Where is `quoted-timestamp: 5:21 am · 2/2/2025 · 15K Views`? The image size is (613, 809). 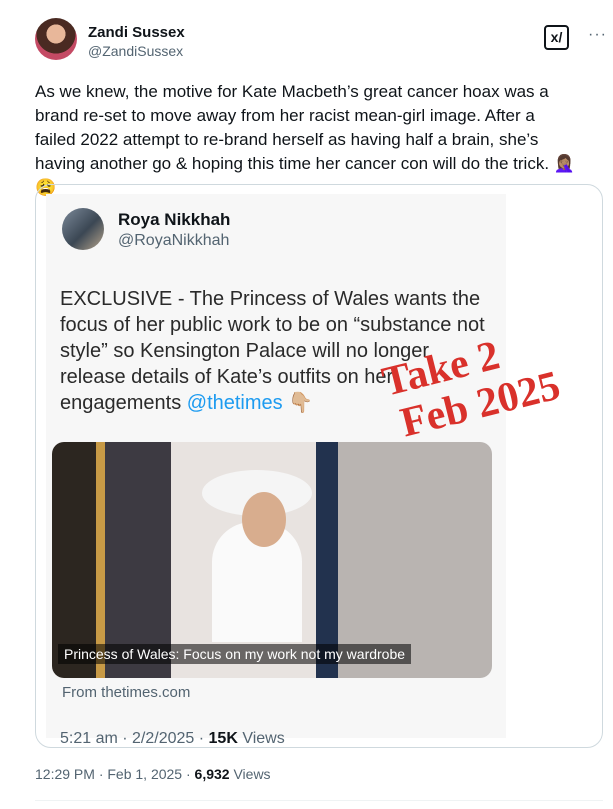
quoted-timestamp: 5:21 am · 2/2/2025 · 15K Views is located at coordinates (172, 738).